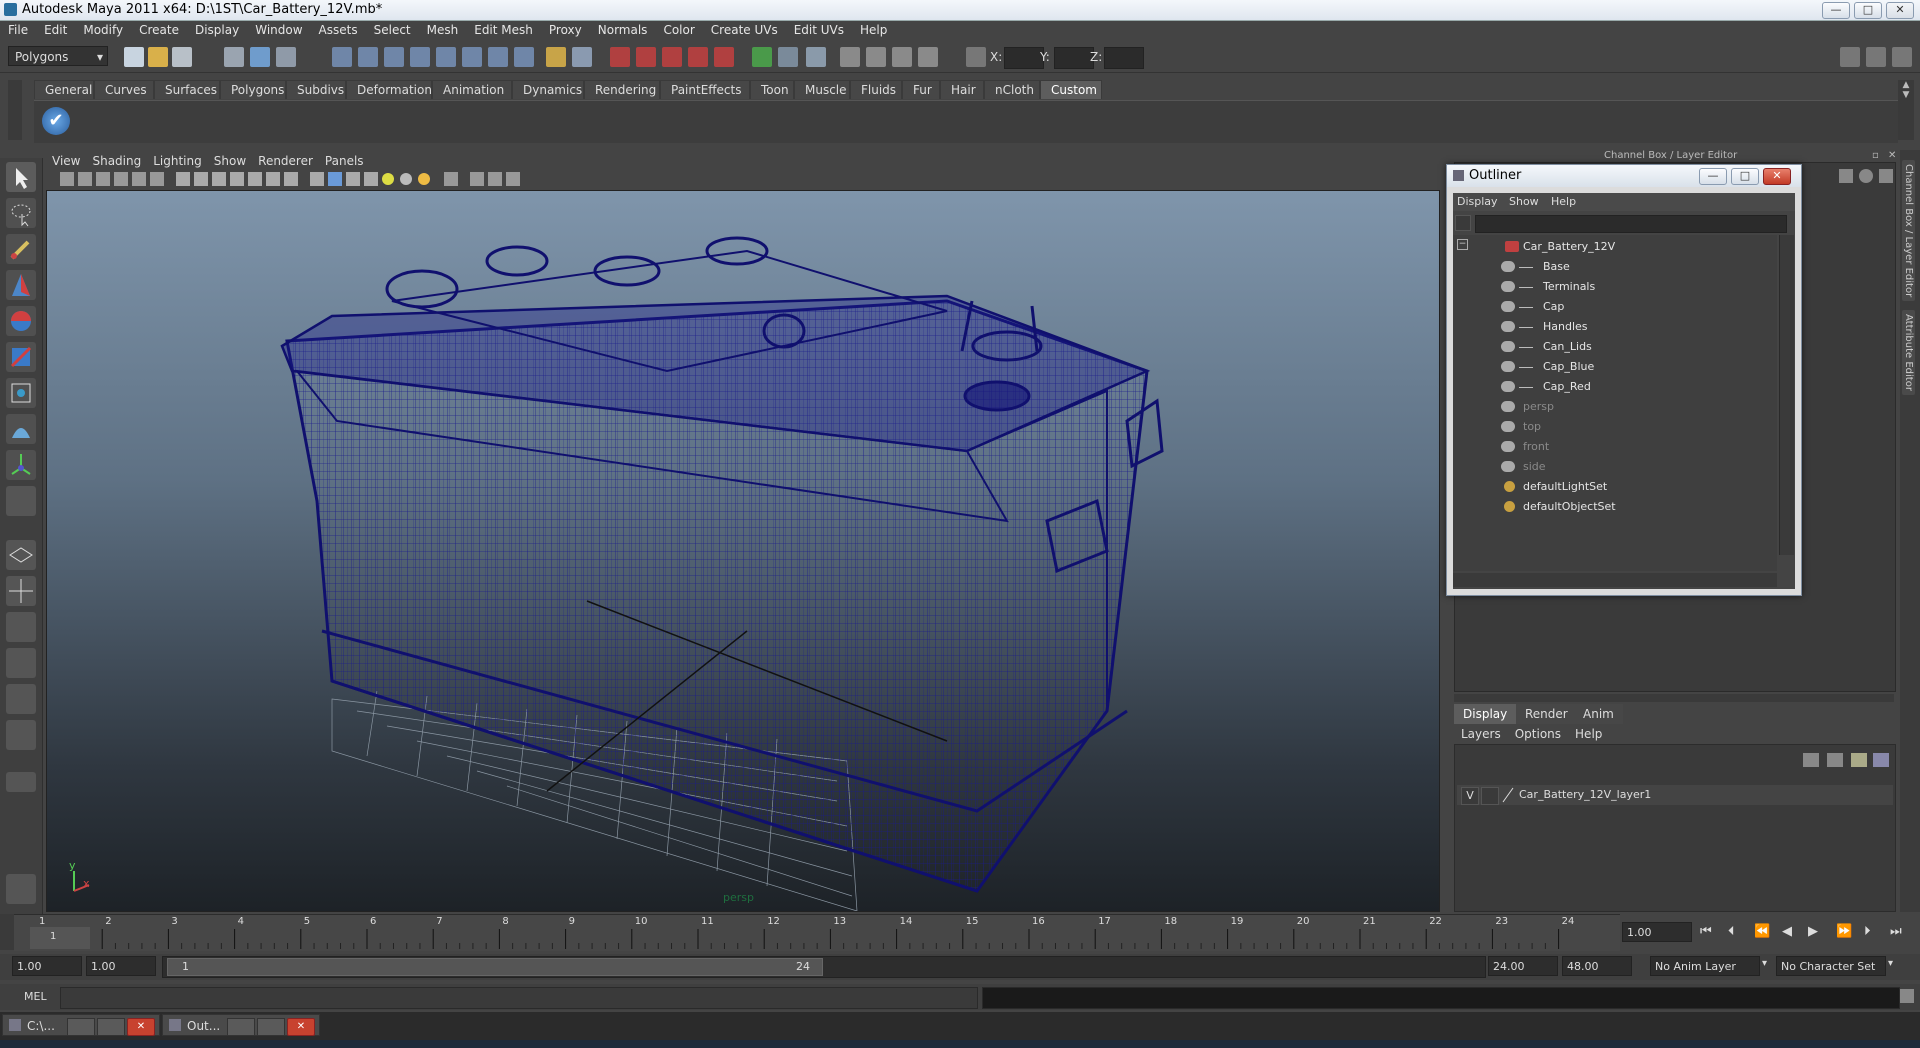 Image resolution: width=1920 pixels, height=1048 pixels. Describe the element at coordinates (876, 57) in the screenshot. I see `hypershade-icon` at that location.